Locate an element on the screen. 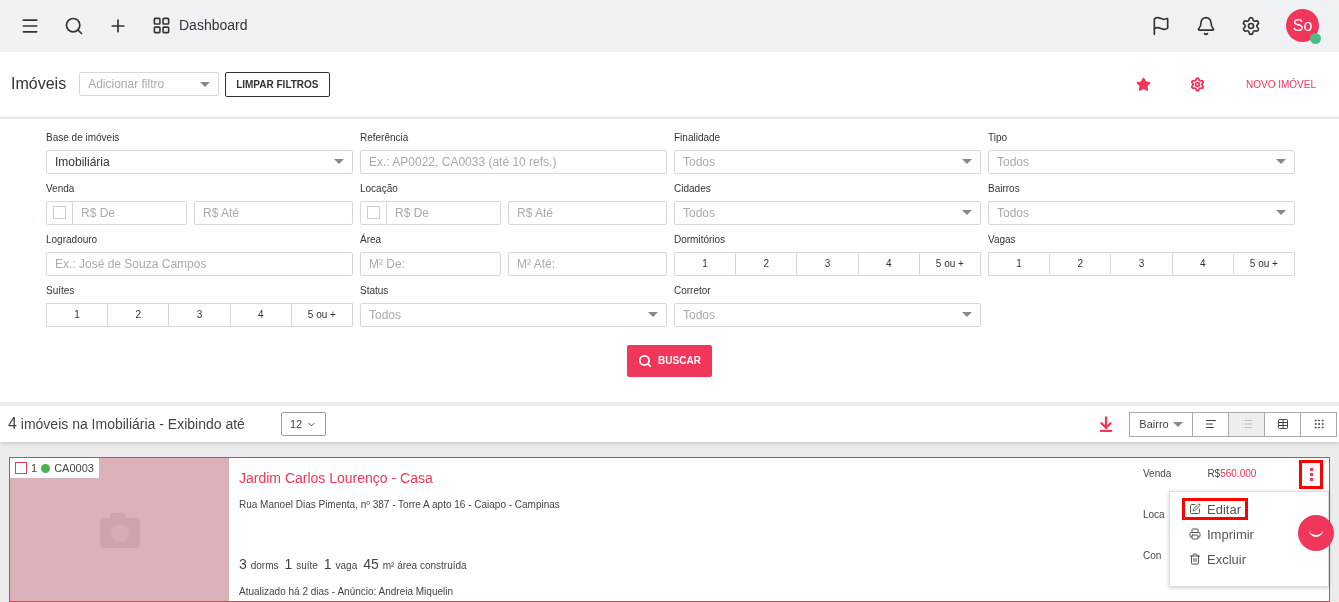 This screenshot has width=1339, height=602. table-view-button is located at coordinates (1282, 424).